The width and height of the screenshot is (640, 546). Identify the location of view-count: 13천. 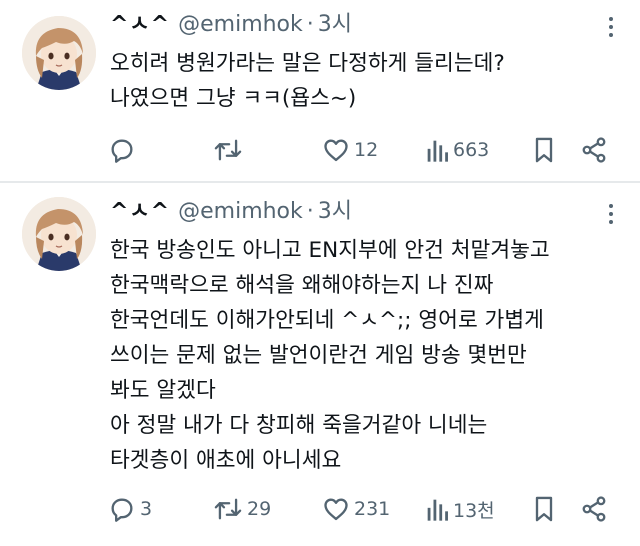
(474, 510).